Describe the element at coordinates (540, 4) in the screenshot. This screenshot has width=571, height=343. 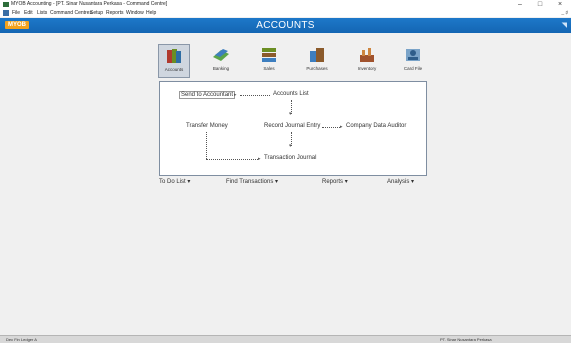
I see `maximize-button: □` at that location.